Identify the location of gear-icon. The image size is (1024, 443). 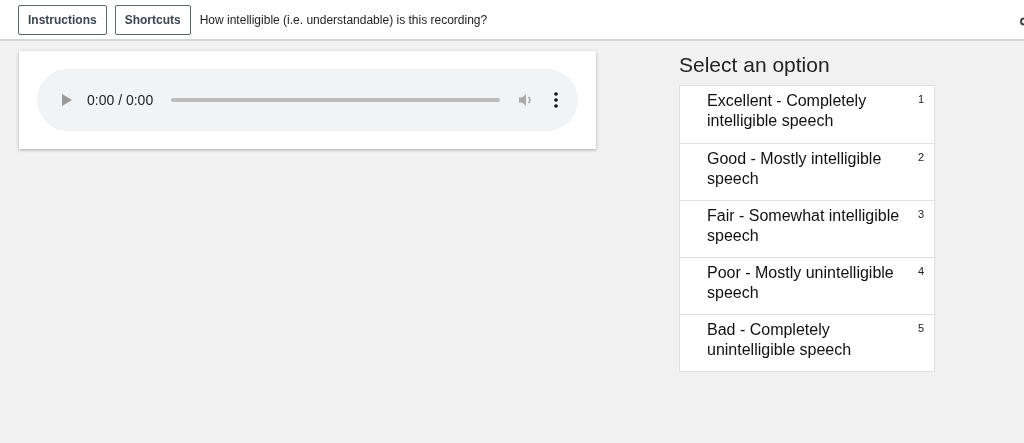
(1021, 21).